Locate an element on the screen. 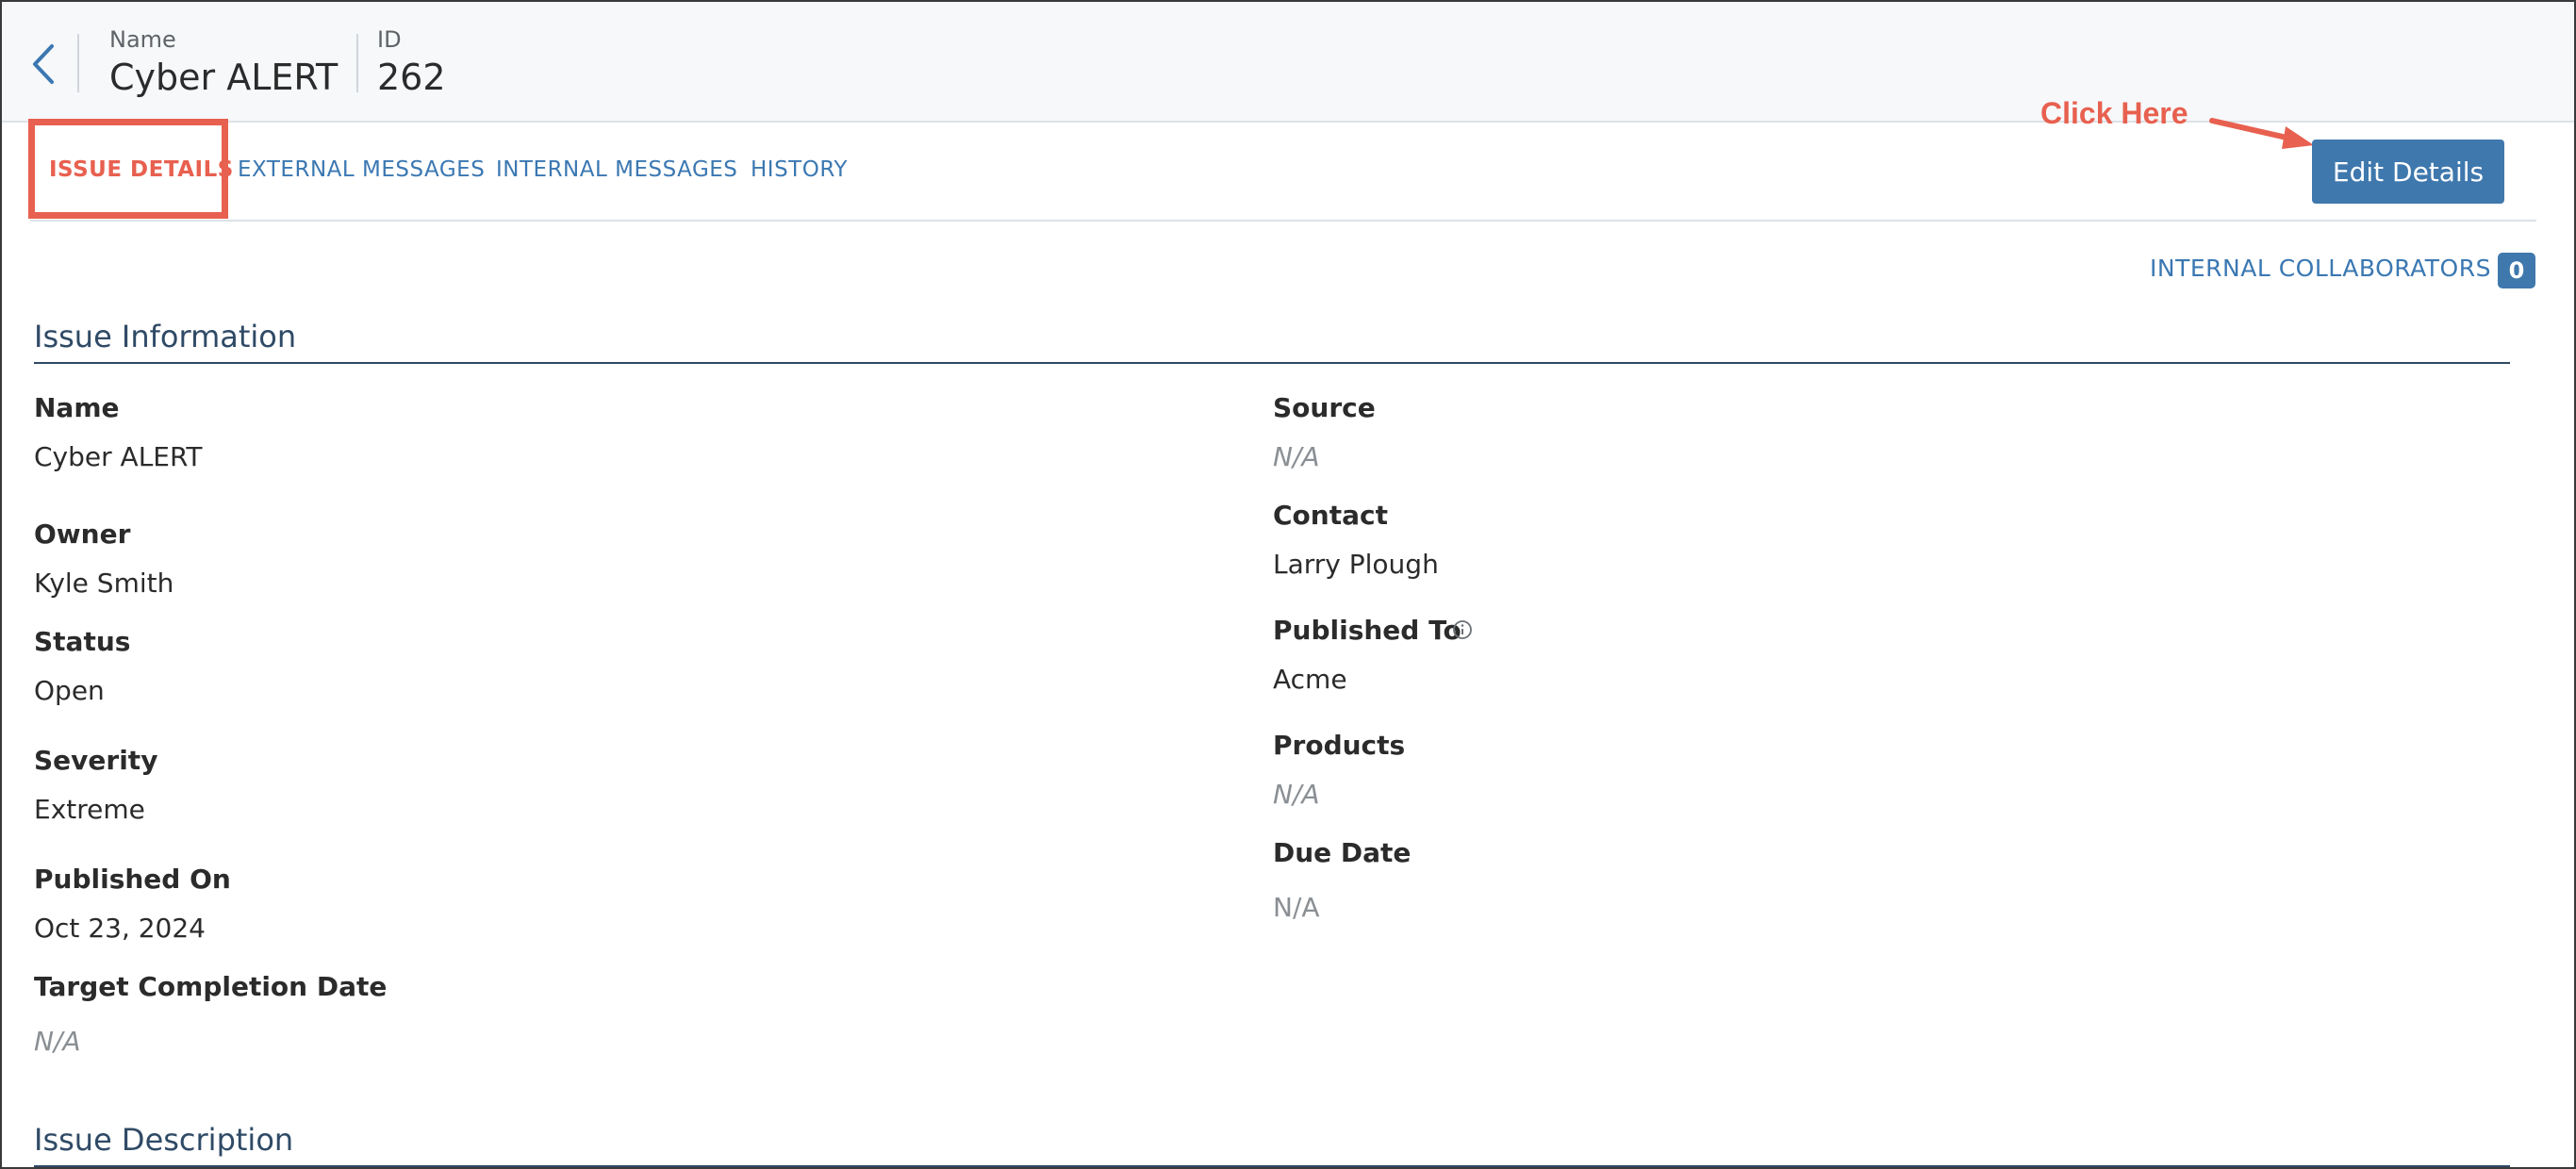 Image resolution: width=2576 pixels, height=1169 pixels. field-label-published-to: Published To is located at coordinates (1367, 630).